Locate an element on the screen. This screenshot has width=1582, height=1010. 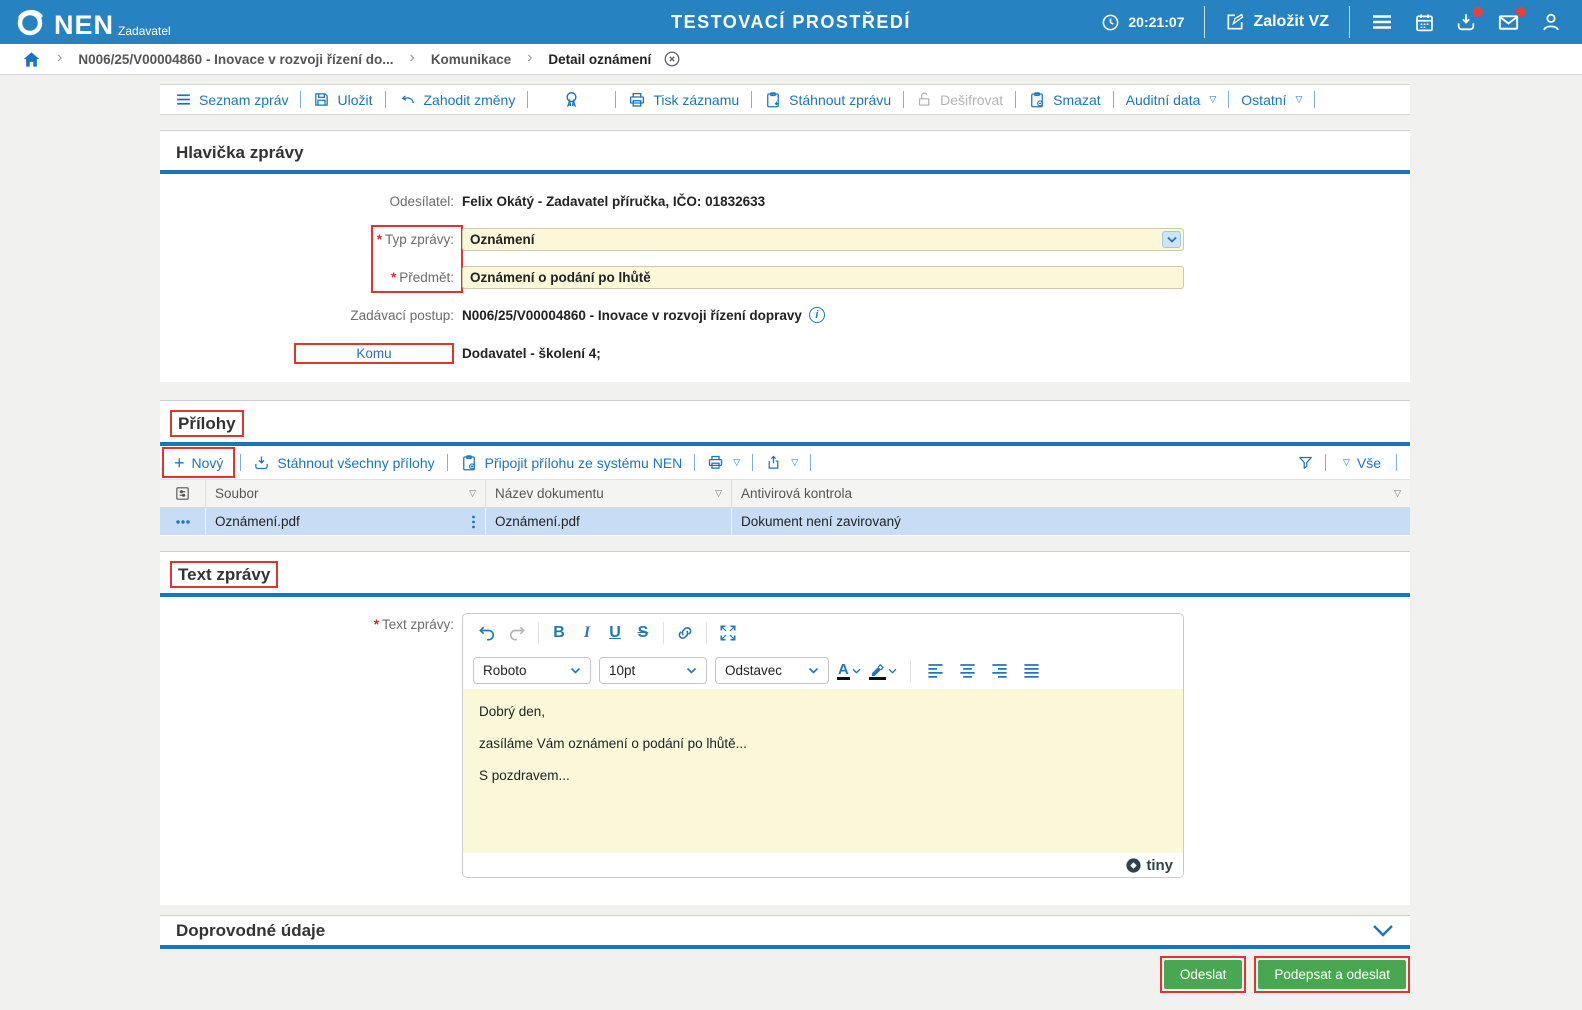
link-button is located at coordinates (685, 633).